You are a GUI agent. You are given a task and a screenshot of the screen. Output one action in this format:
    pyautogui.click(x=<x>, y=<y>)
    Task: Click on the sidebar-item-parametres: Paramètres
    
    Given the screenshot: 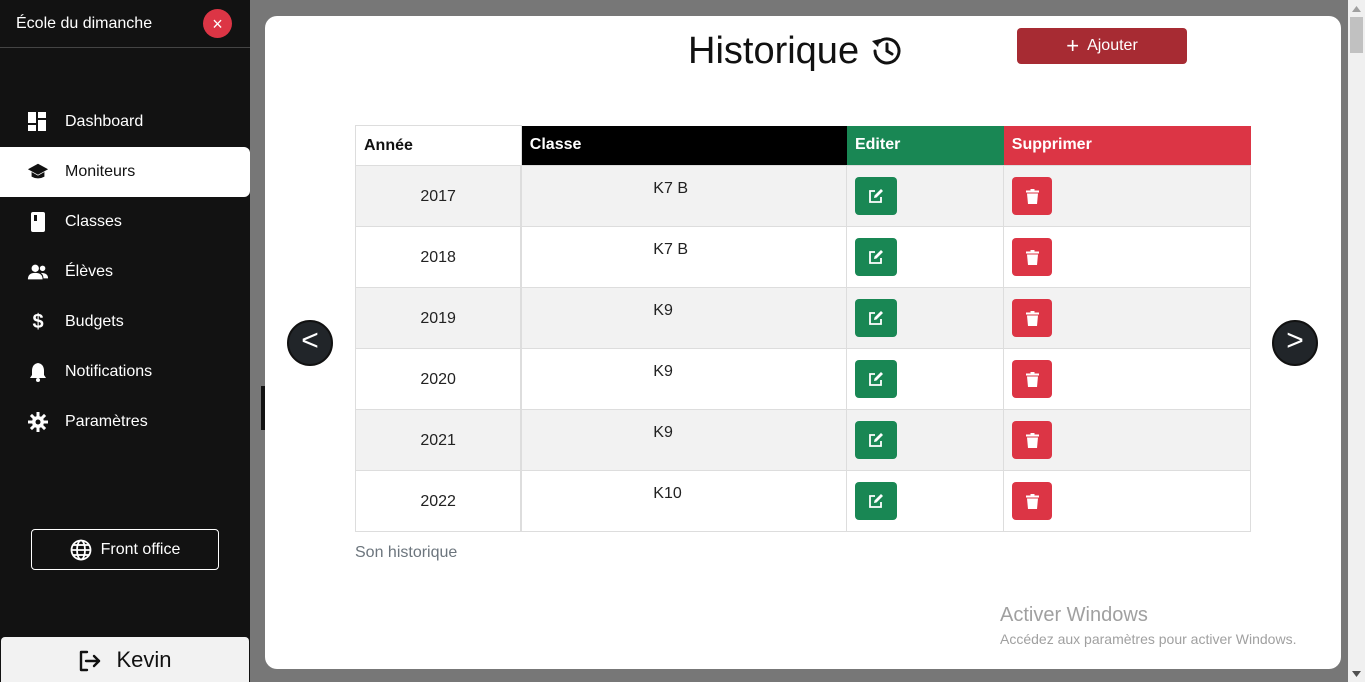 What is the action you would take?
    pyautogui.click(x=125, y=422)
    